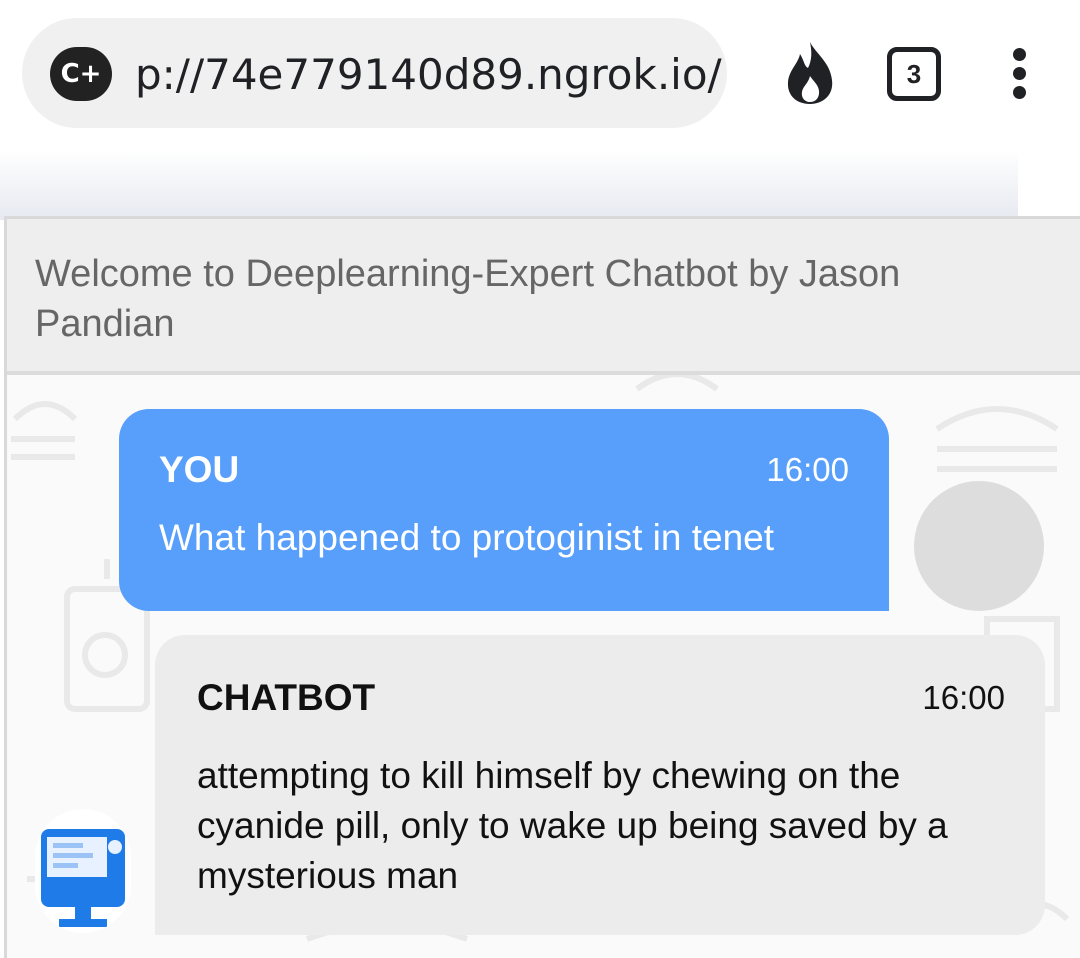 This screenshot has height=958, width=1080. What do you see at coordinates (810, 73) in the screenshot?
I see `fire-icon` at bounding box center [810, 73].